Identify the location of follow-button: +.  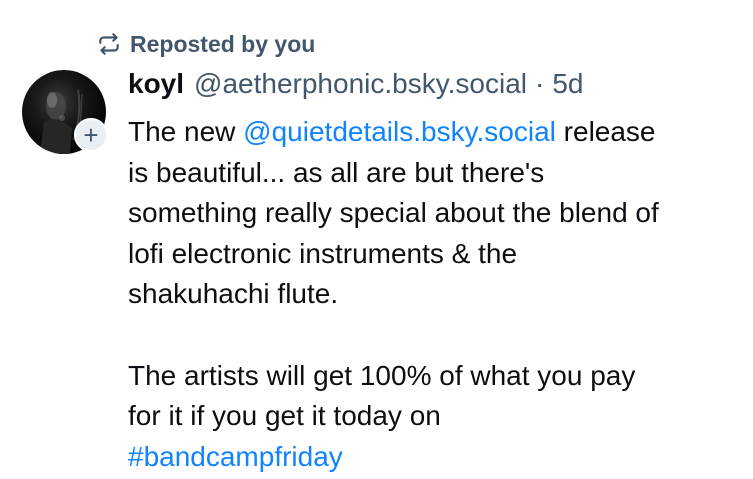
(91, 135).